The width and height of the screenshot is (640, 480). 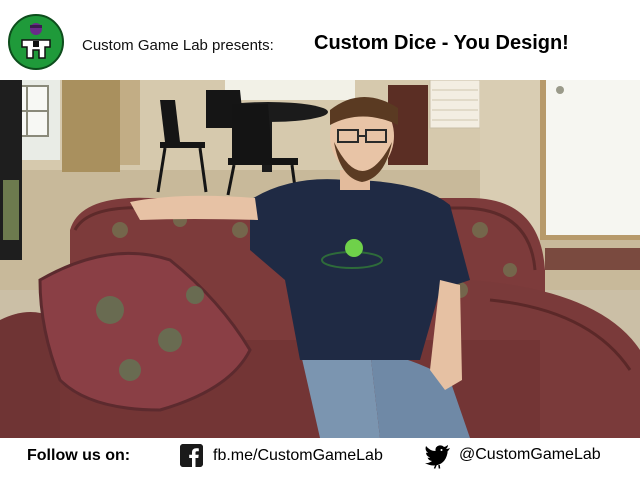 What do you see at coordinates (36, 42) in the screenshot?
I see `logo-icon` at bounding box center [36, 42].